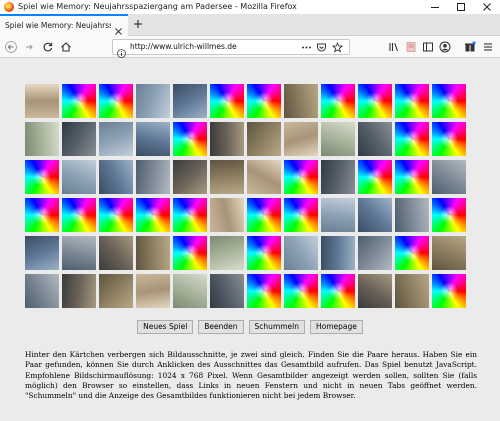 The height and width of the screenshot is (421, 500). I want to click on quit-button: Beenden, so click(221, 327).